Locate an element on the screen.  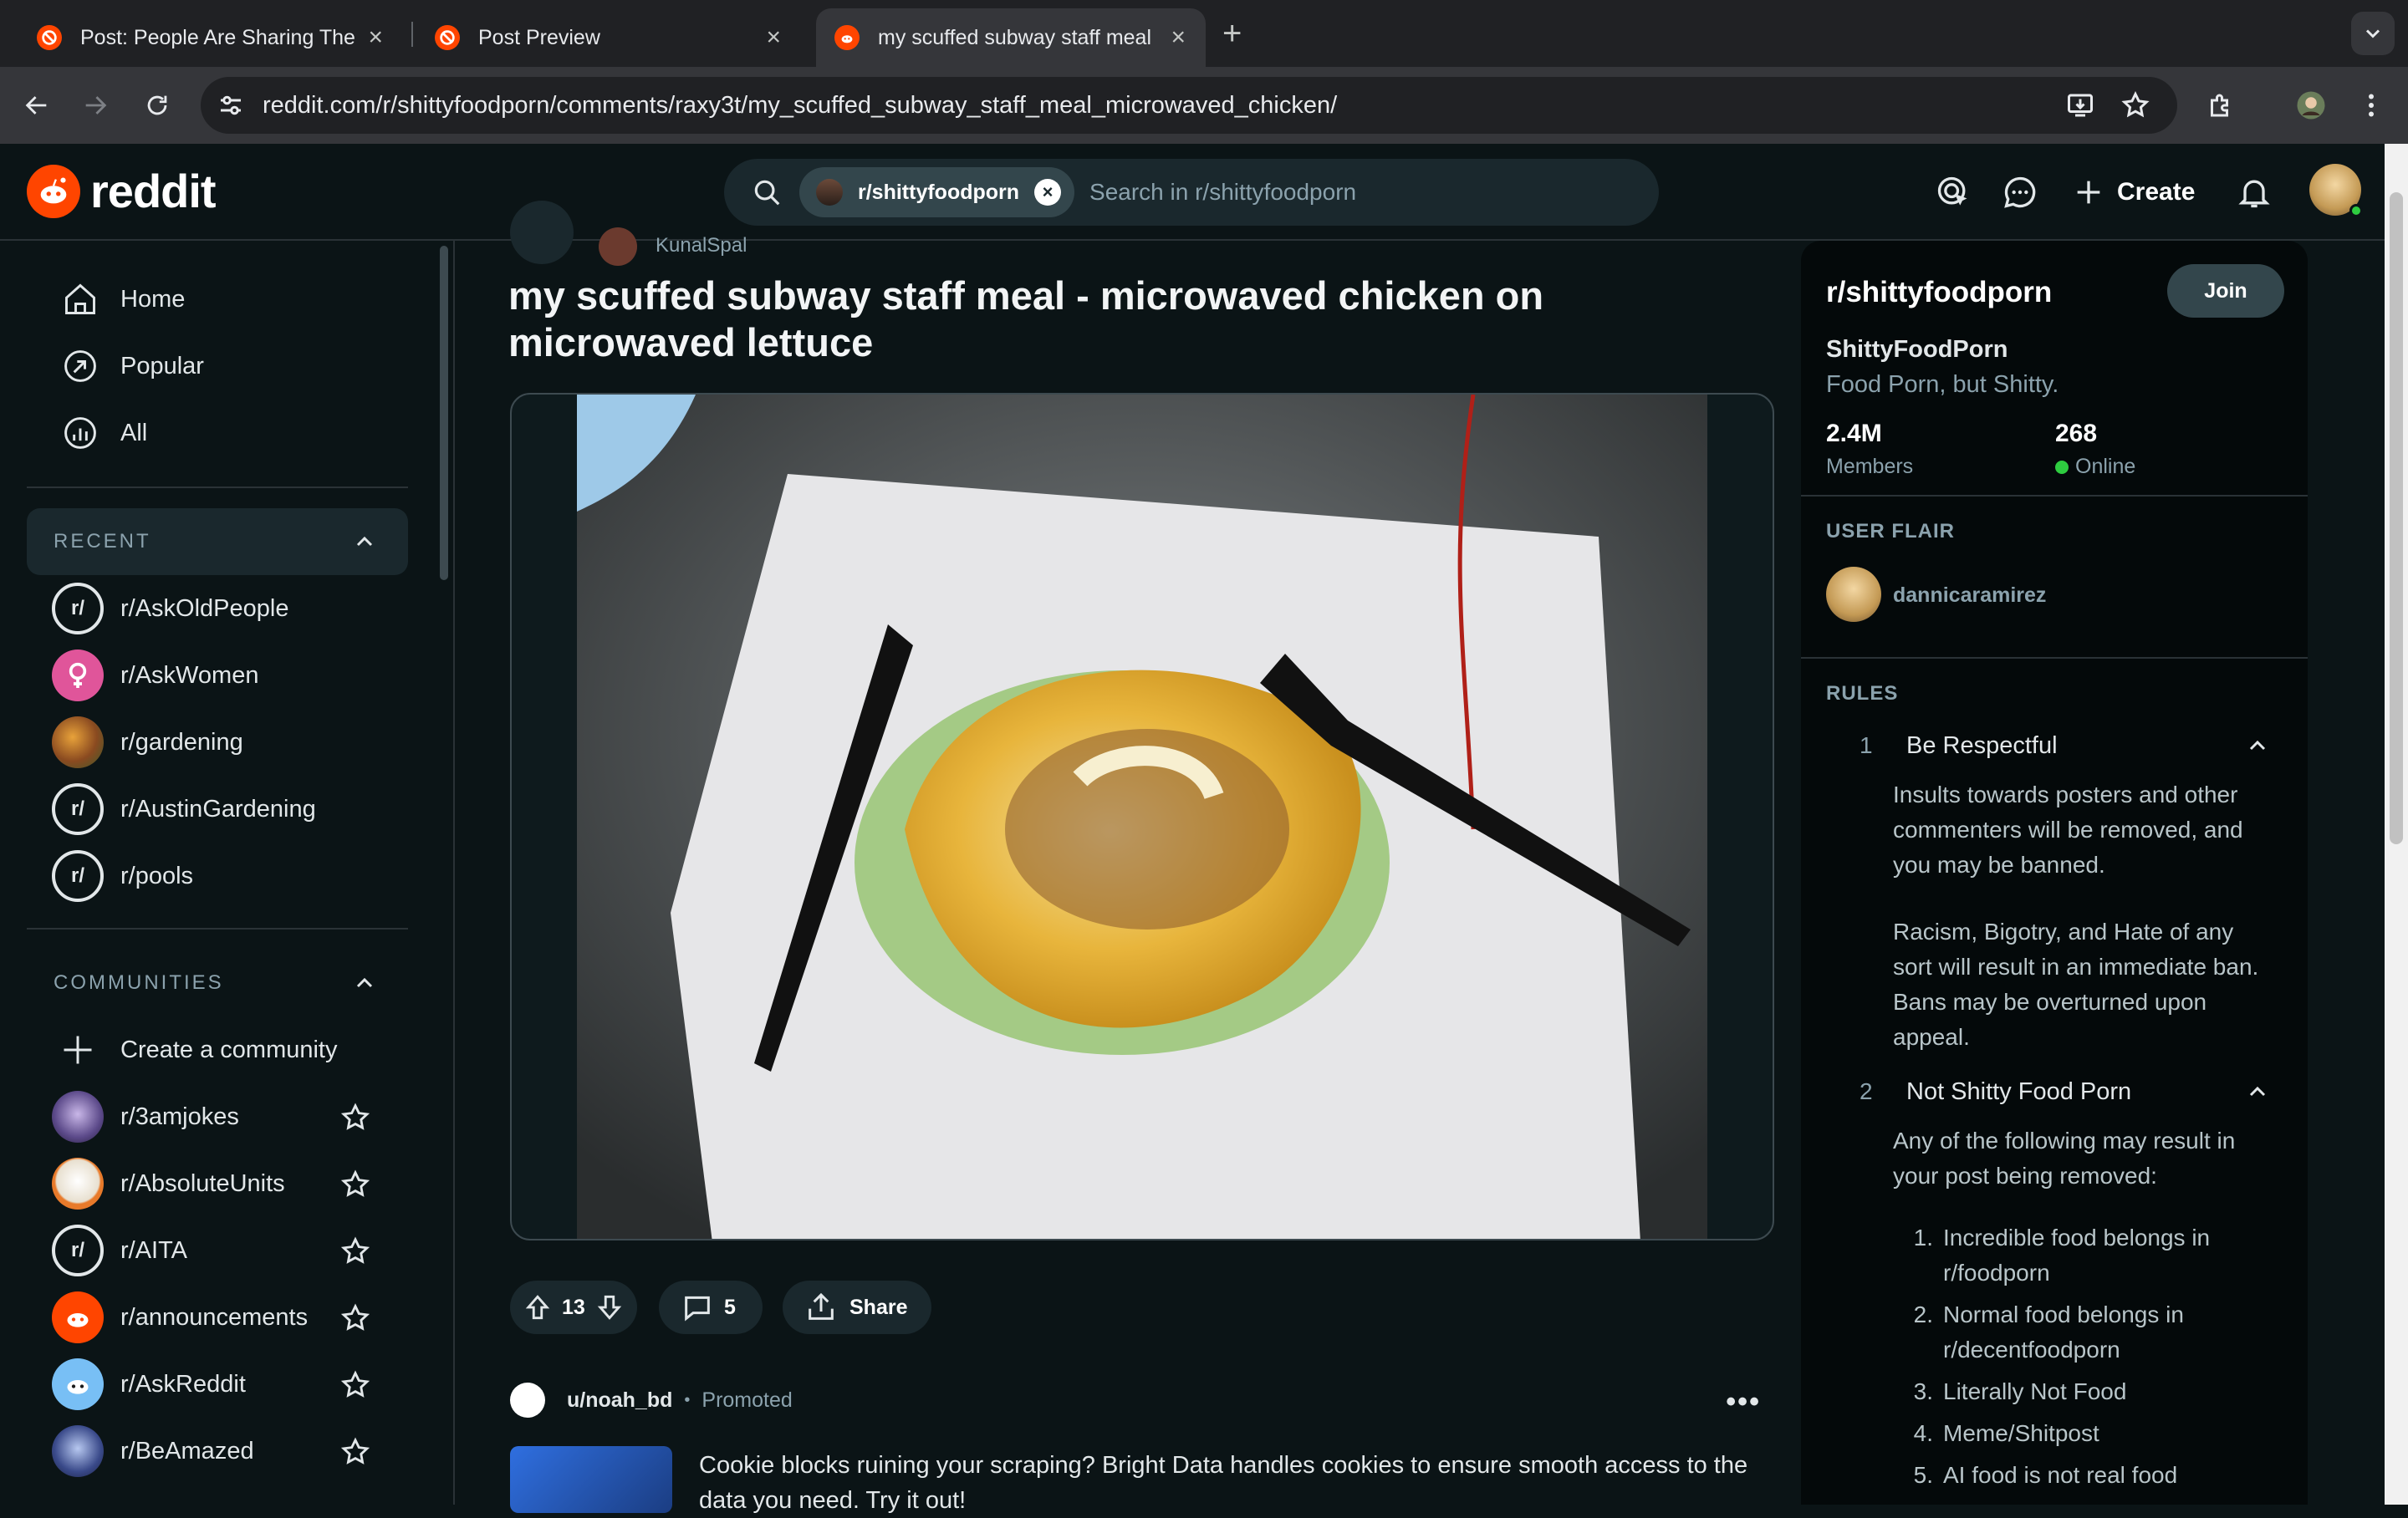
promo-thumbnail is located at coordinates (591, 1479).